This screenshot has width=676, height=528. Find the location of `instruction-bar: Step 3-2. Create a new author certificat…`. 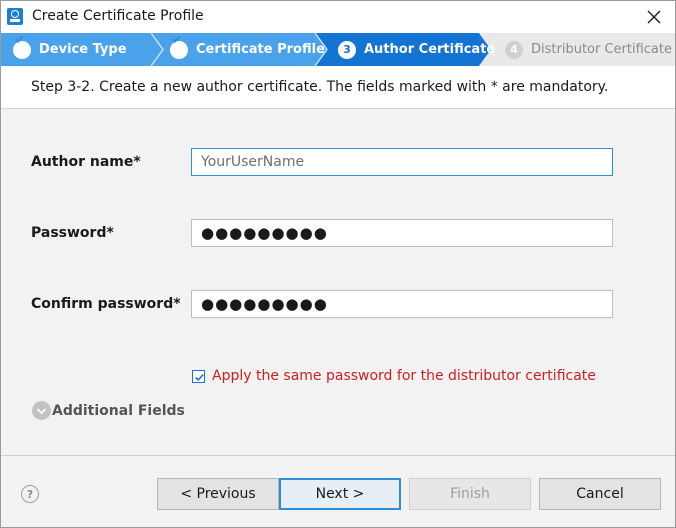

instruction-bar: Step 3-2. Create a new author certificat… is located at coordinates (338, 87).